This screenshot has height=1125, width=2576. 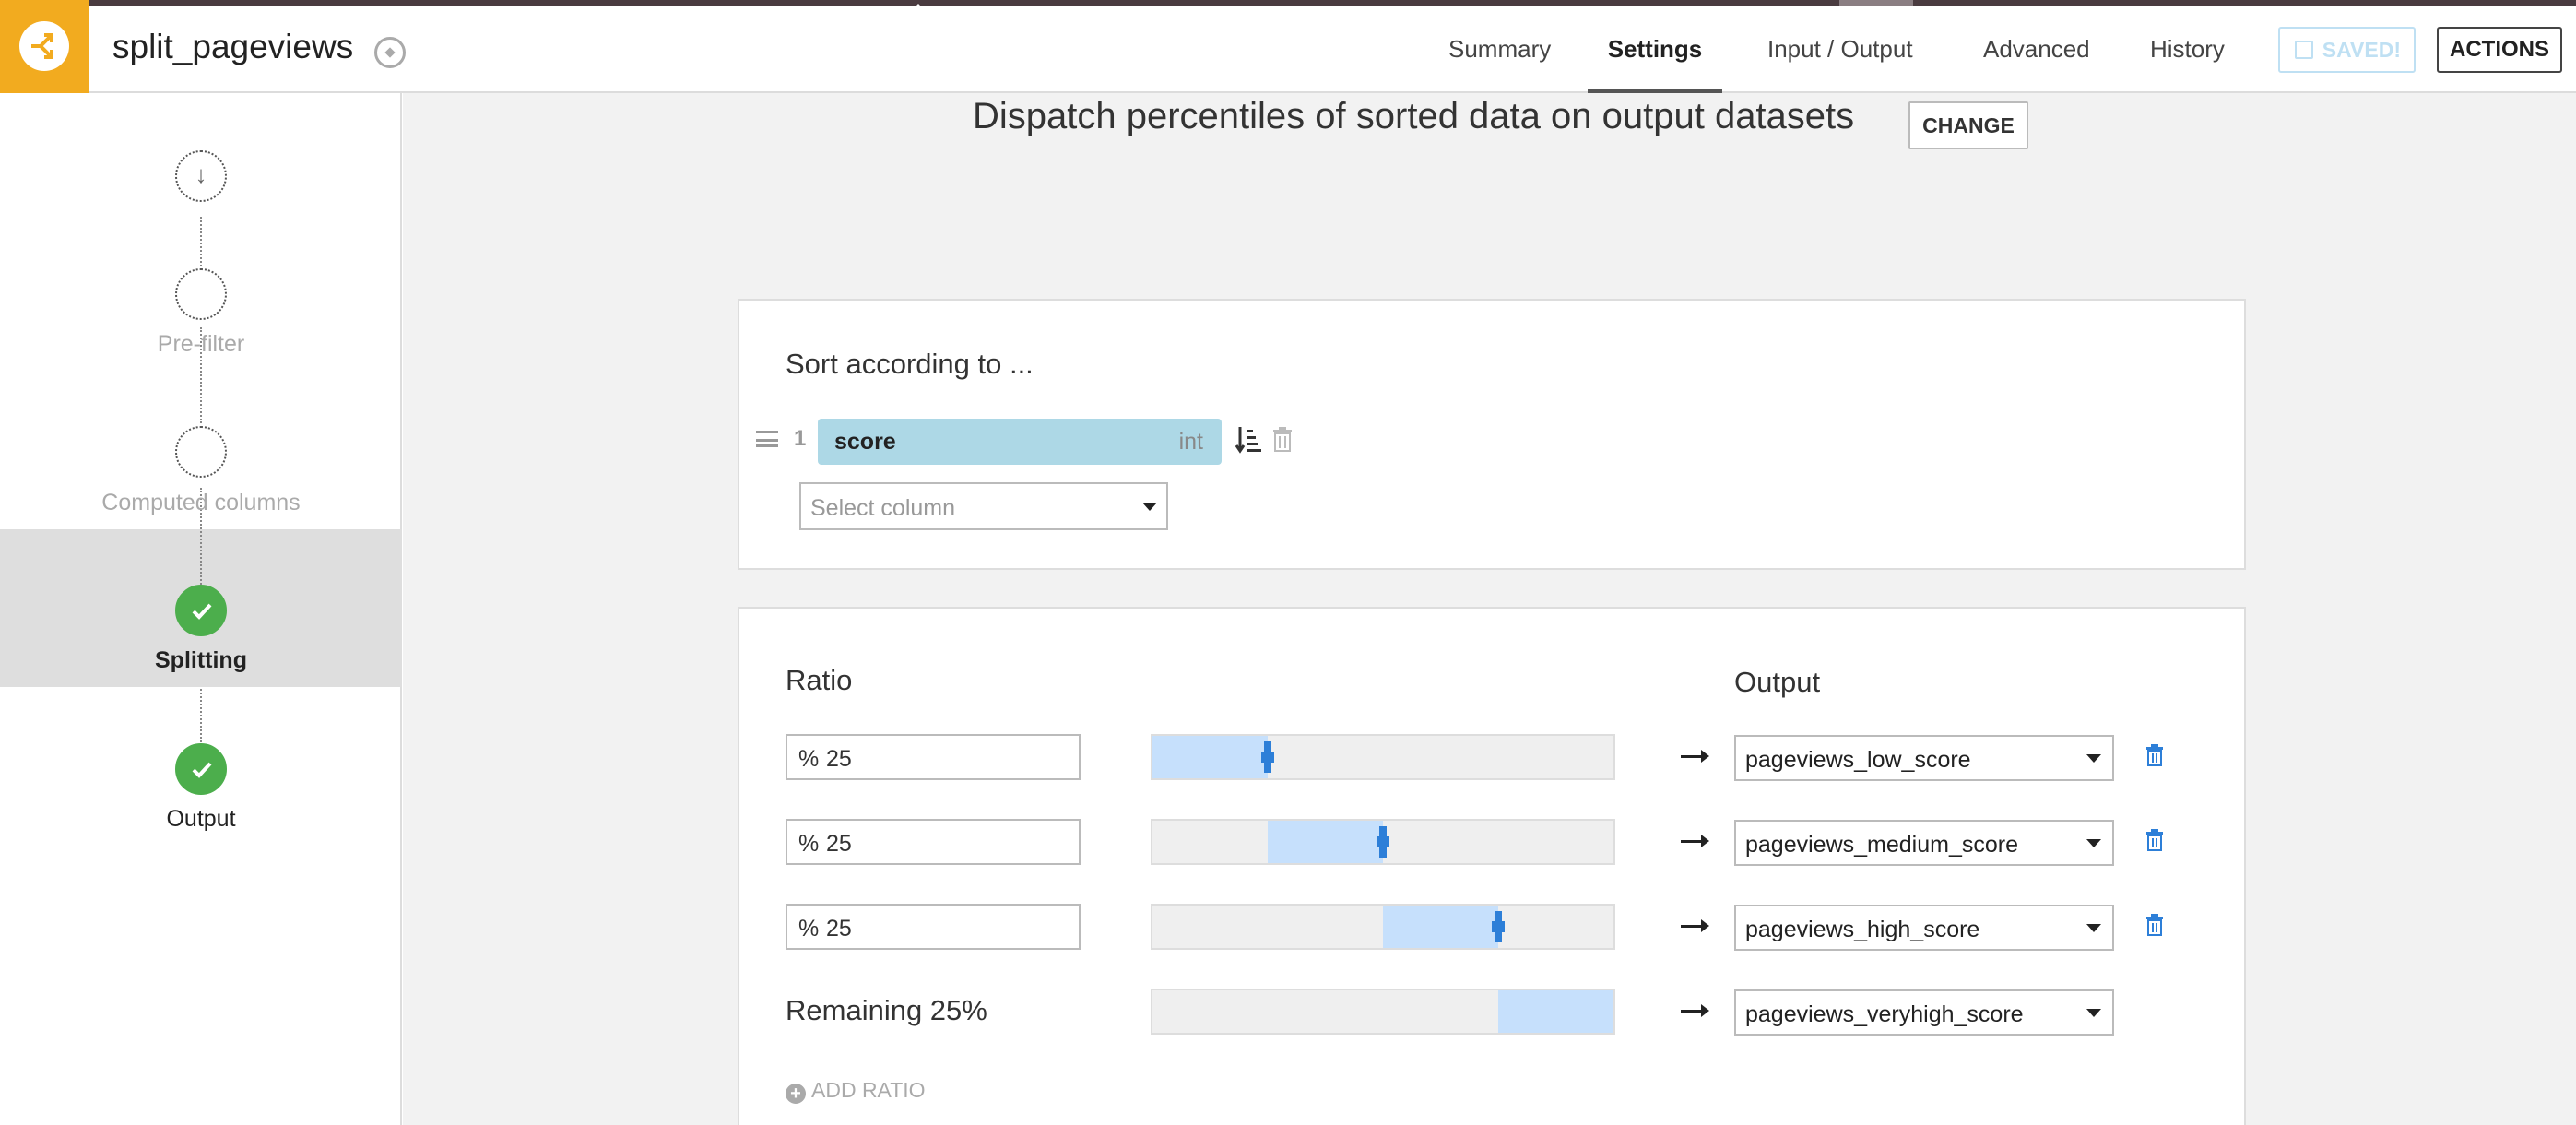 I want to click on step-start: ↓, so click(x=201, y=176).